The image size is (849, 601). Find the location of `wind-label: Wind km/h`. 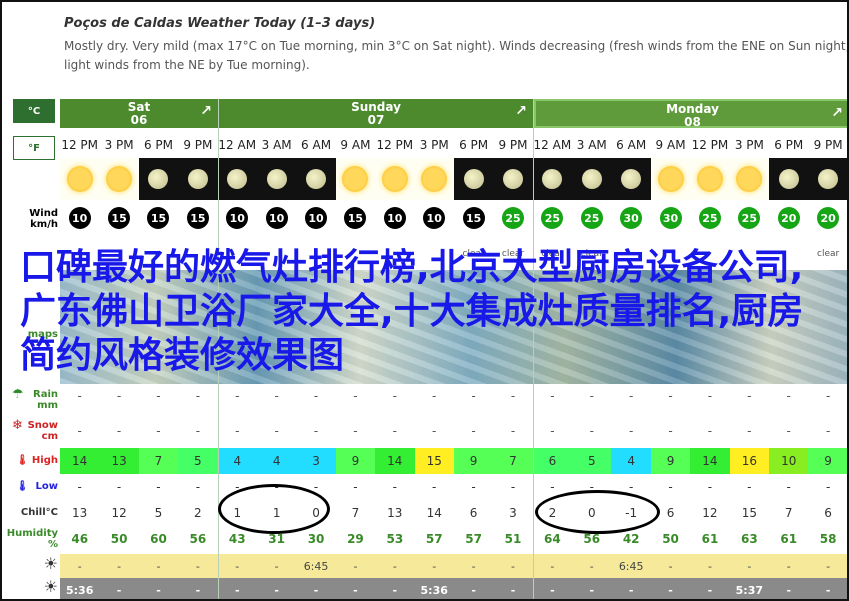

wind-label: Wind km/h is located at coordinates (43, 219).